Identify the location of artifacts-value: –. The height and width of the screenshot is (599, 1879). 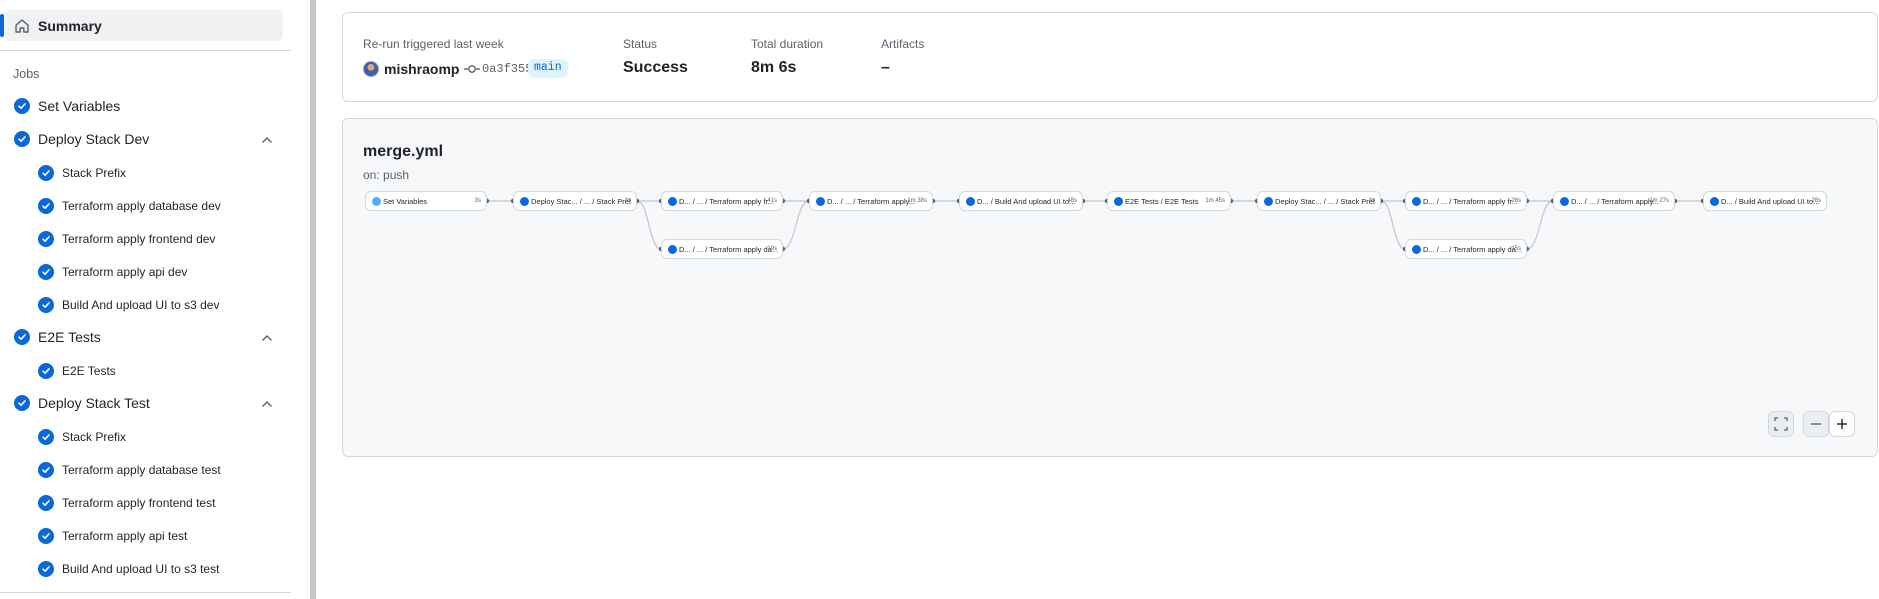
(885, 67).